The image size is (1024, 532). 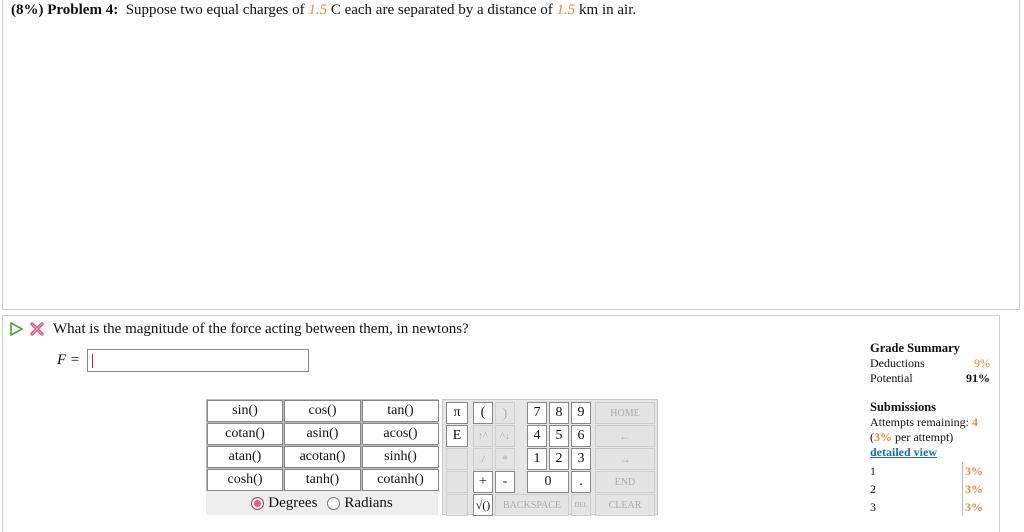 I want to click on radians-label: Radians, so click(x=368, y=502).